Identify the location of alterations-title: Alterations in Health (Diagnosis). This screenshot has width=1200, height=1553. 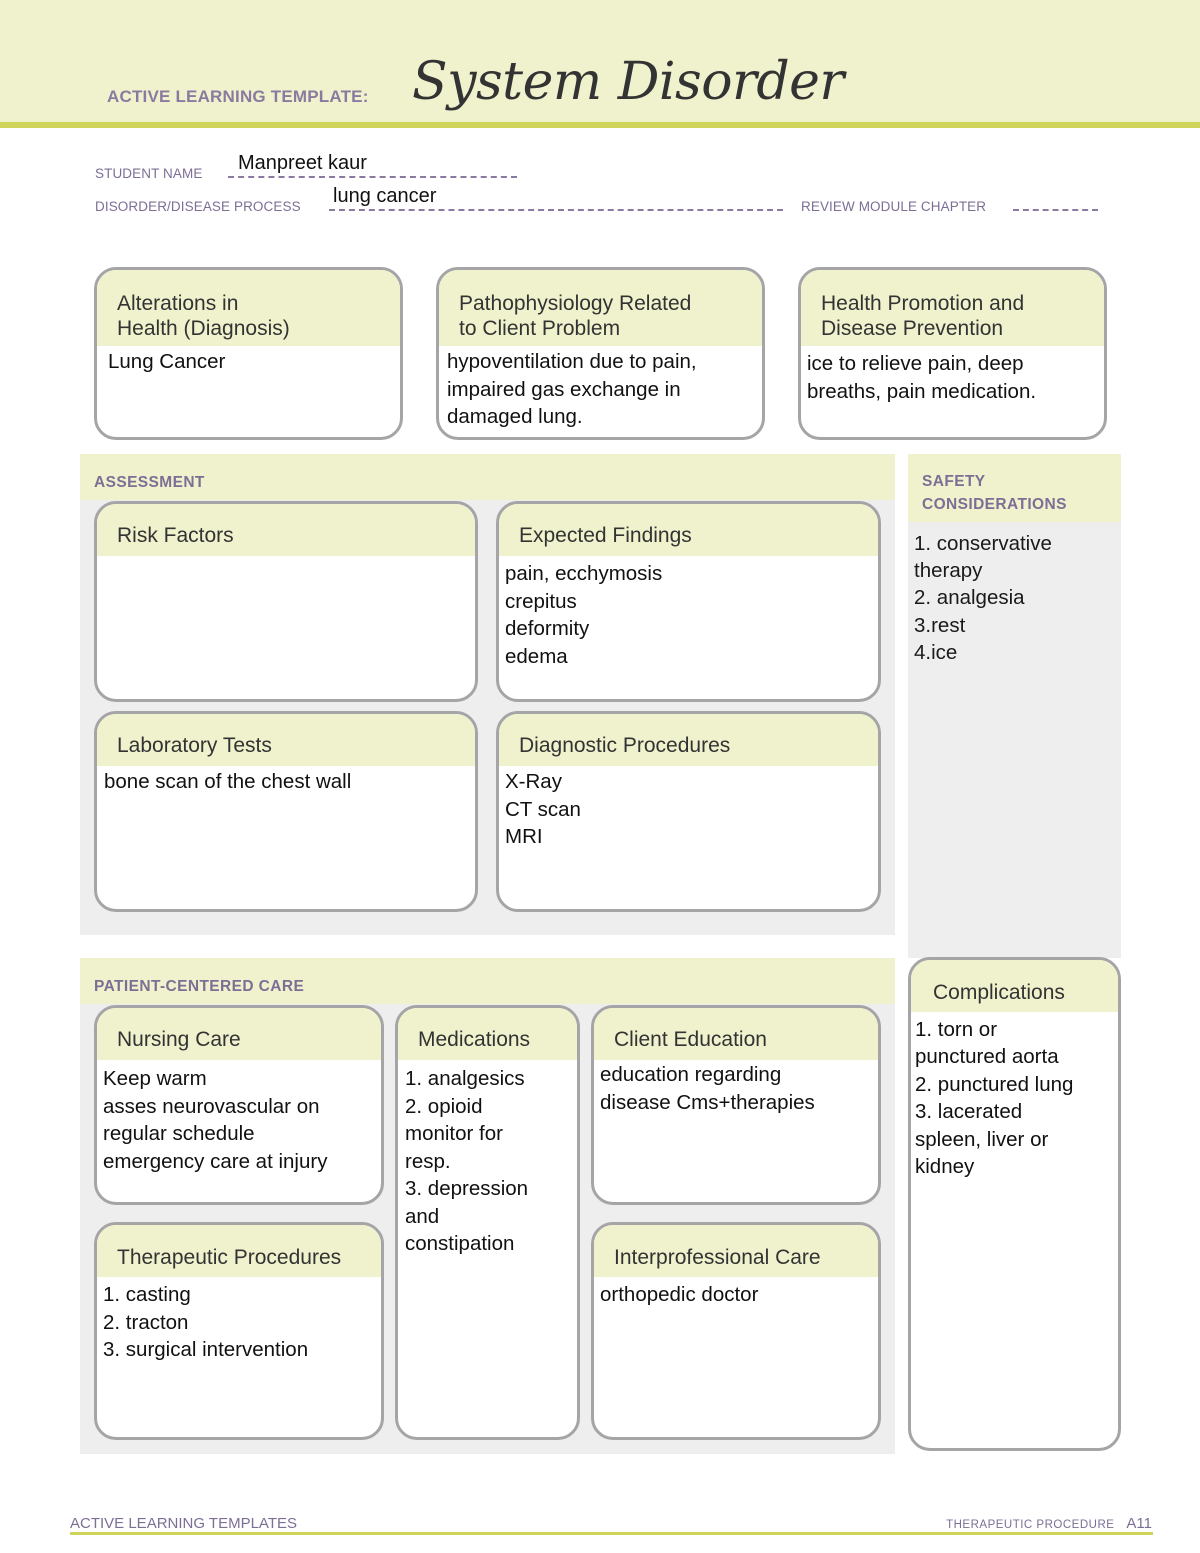
(248, 308).